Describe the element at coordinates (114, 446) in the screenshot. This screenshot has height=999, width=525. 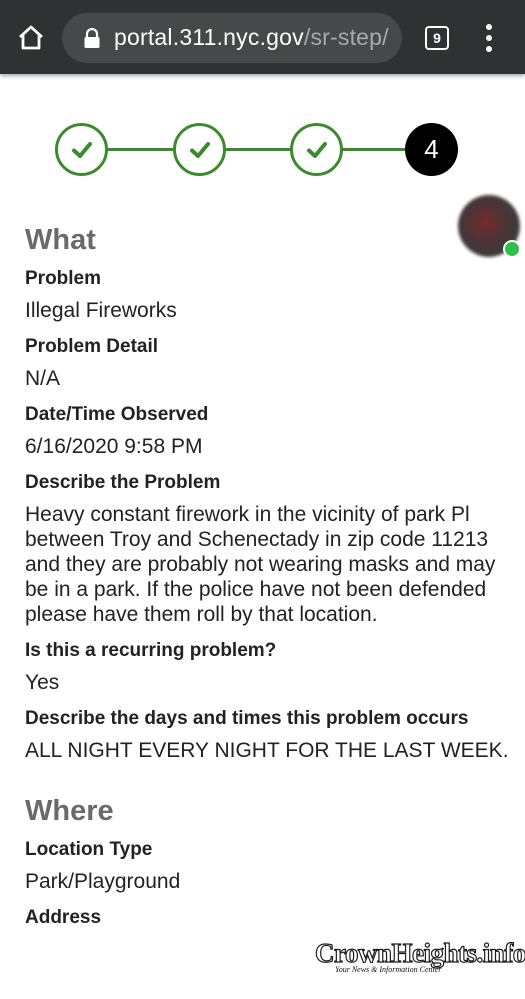
I see `field-value-date-time: 6/16/2020 9:58 PM` at that location.